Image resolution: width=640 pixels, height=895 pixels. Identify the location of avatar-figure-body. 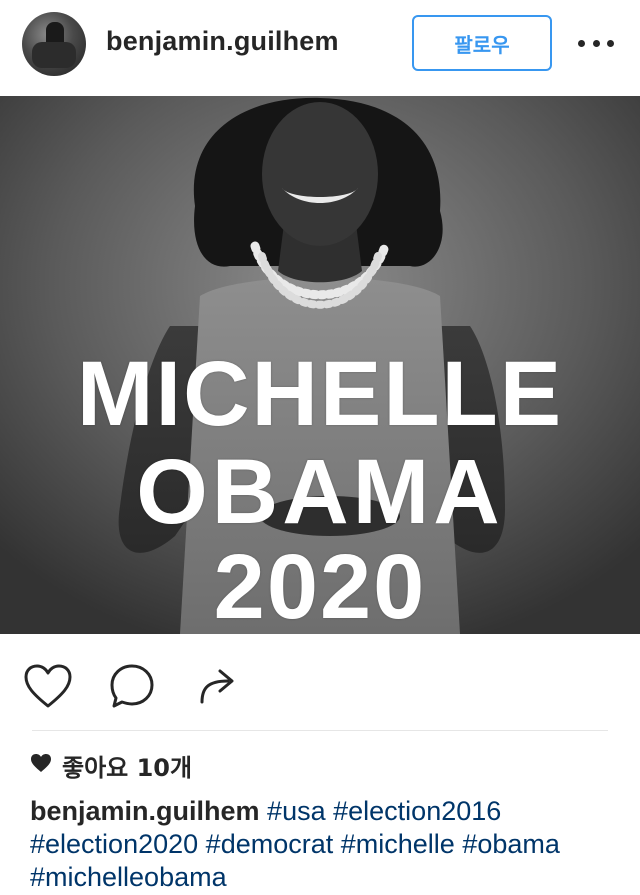
(54, 55).